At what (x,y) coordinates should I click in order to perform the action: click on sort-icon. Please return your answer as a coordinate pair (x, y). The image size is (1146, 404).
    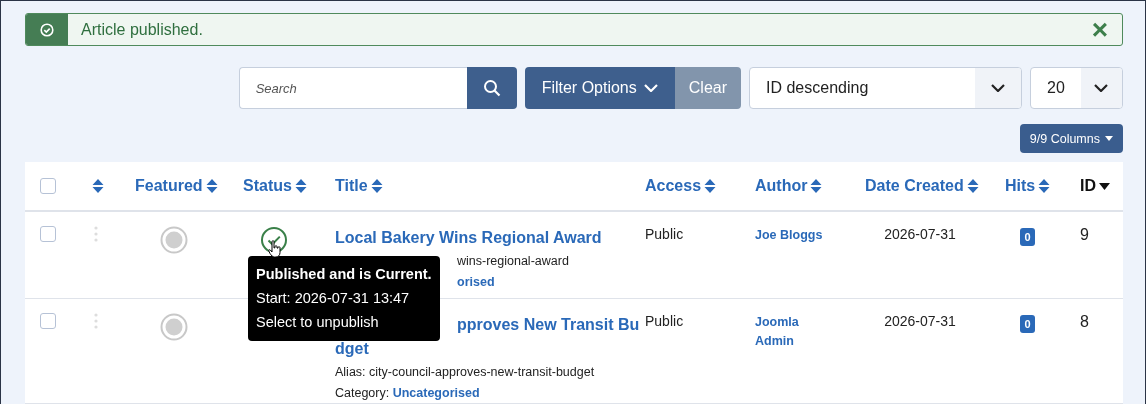
    Looking at the image, I should click on (98, 186).